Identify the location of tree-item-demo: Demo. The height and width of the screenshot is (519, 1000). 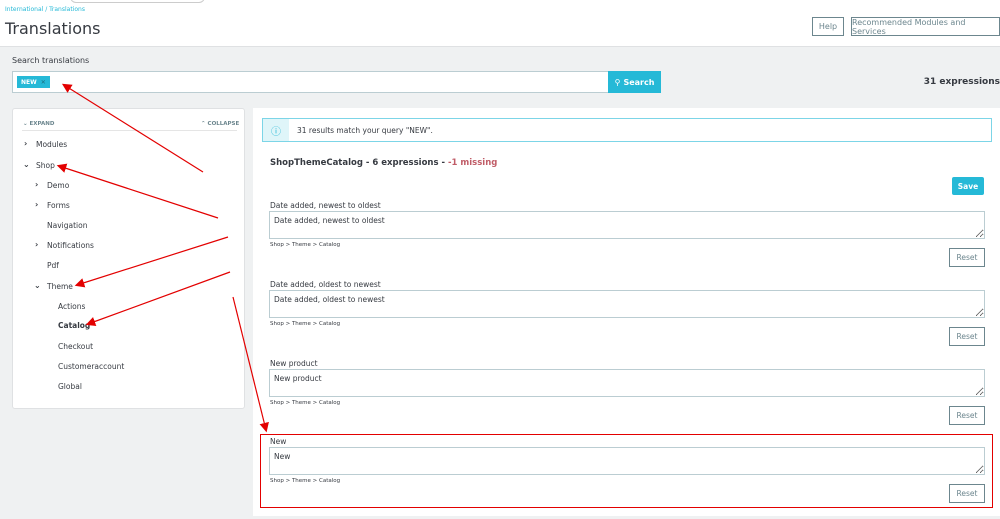
(58, 185).